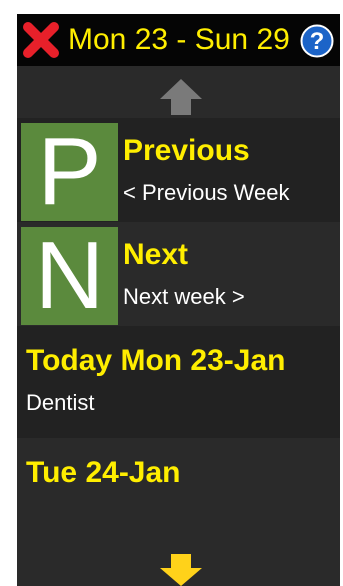  I want to click on day-title: Today Mon 23-Jan, so click(156, 360).